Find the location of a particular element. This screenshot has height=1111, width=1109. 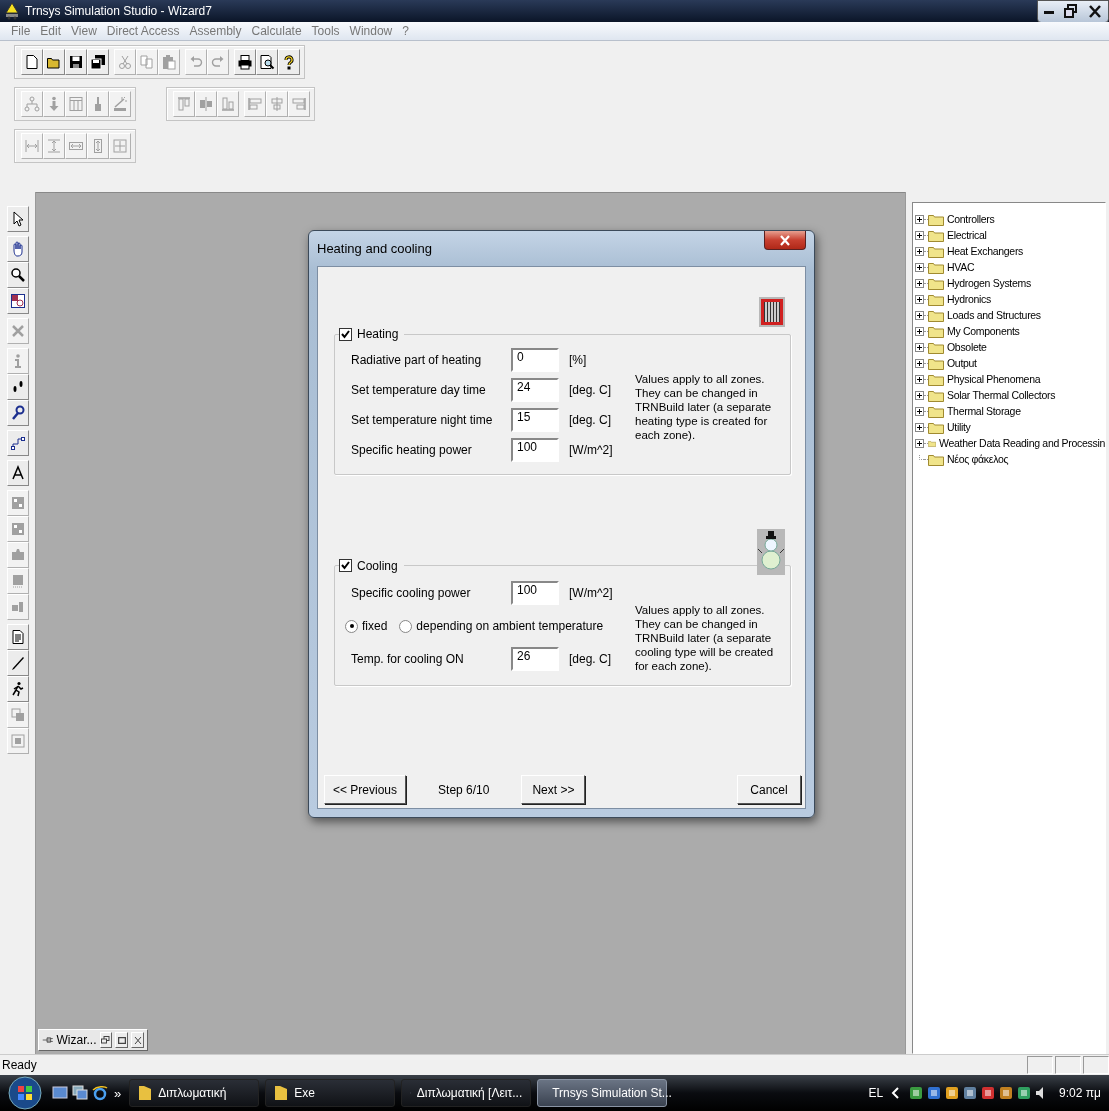

maximize-button is located at coordinates (122, 1040).